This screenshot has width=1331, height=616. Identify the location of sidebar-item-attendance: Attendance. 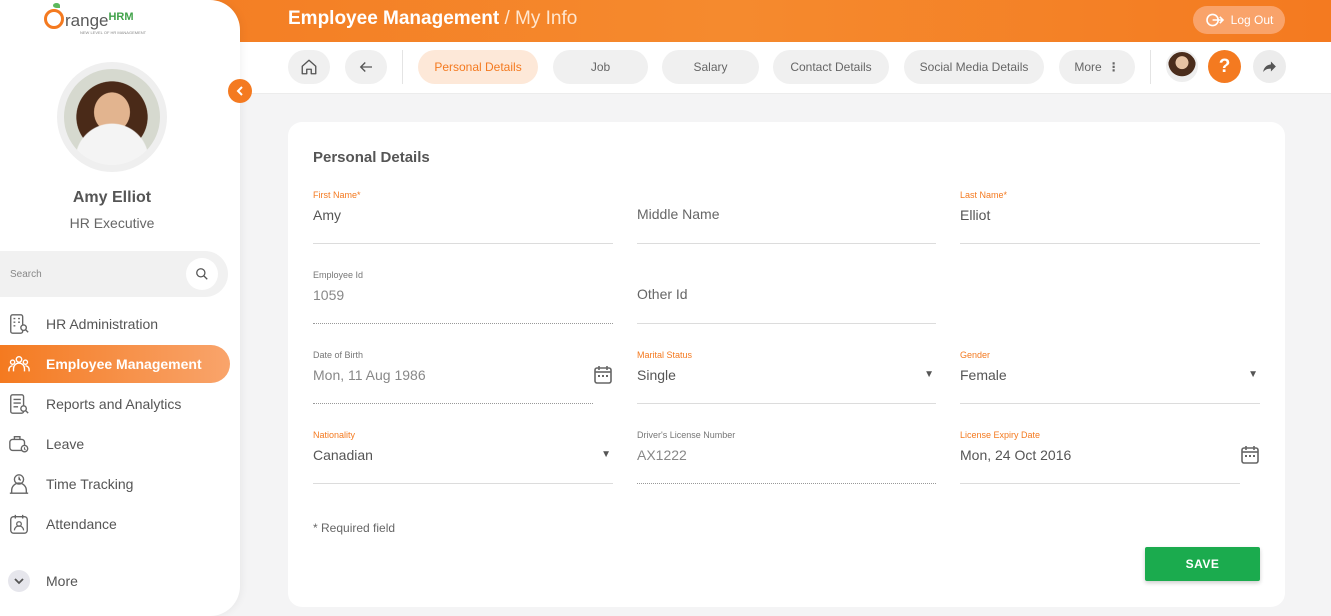
(115, 524).